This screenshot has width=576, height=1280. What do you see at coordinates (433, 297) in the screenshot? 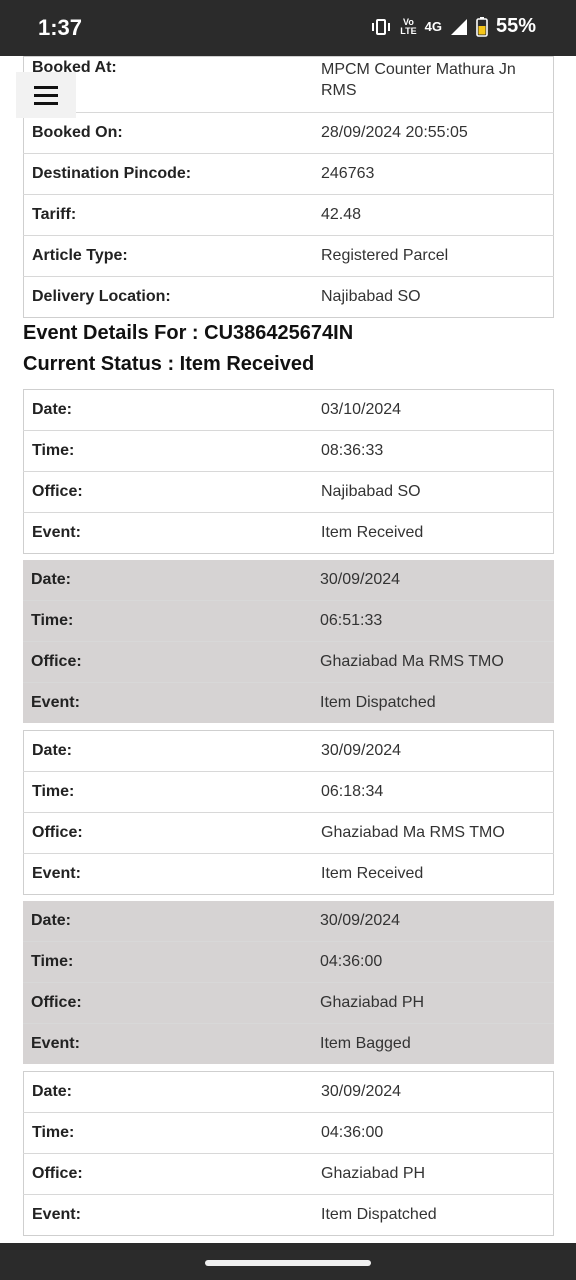
I see `delivery-location-value: Najibabad SO` at bounding box center [433, 297].